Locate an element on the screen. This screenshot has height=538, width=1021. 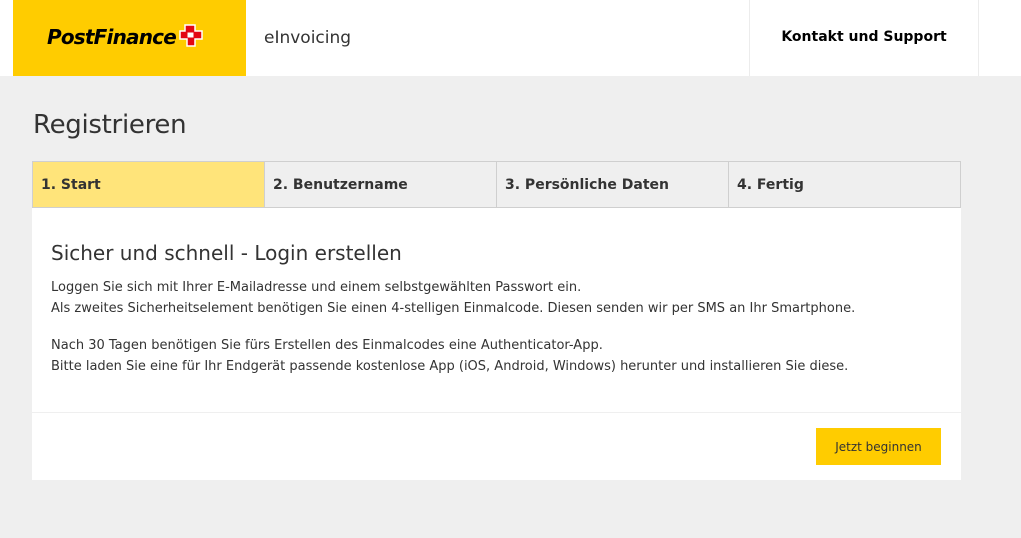
contact-support-link: Kontakt und Support is located at coordinates (864, 38).